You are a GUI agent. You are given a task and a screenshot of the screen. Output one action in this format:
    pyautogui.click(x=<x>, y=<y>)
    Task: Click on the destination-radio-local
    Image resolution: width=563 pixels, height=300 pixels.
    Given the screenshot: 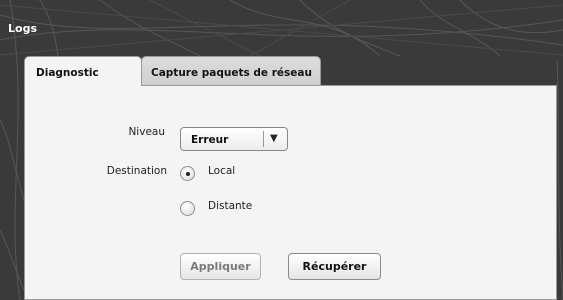 What is the action you would take?
    pyautogui.click(x=187, y=173)
    